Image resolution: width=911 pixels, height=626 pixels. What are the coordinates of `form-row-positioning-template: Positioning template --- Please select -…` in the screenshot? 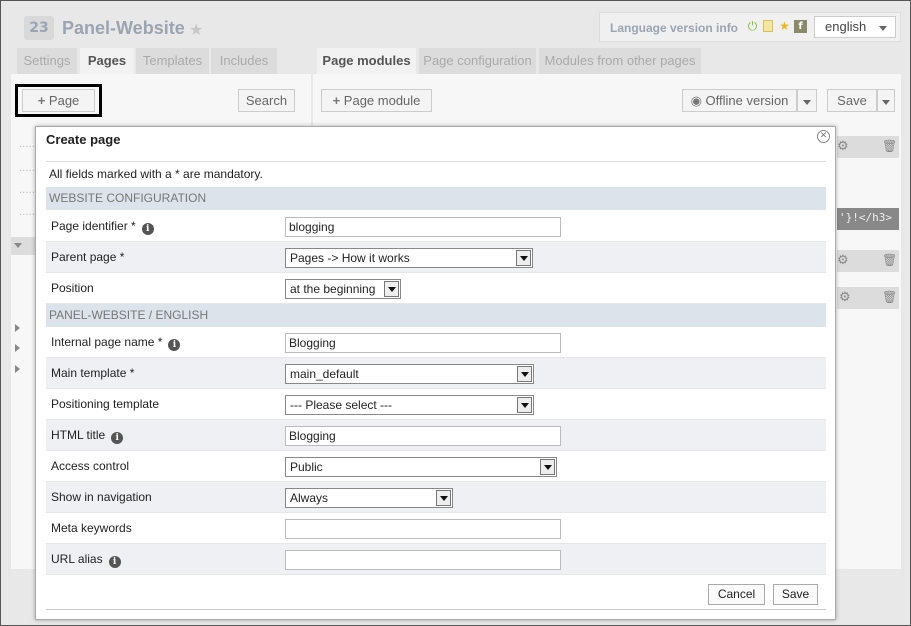 It's located at (436, 404).